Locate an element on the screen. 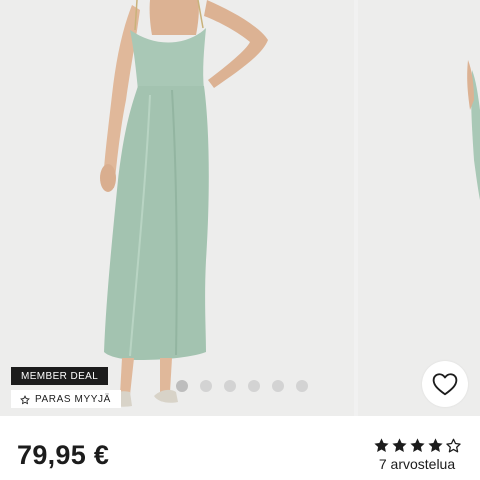 This screenshot has width=480, height=480. bestseller-badge: PARAS MYYJÄ is located at coordinates (66, 399).